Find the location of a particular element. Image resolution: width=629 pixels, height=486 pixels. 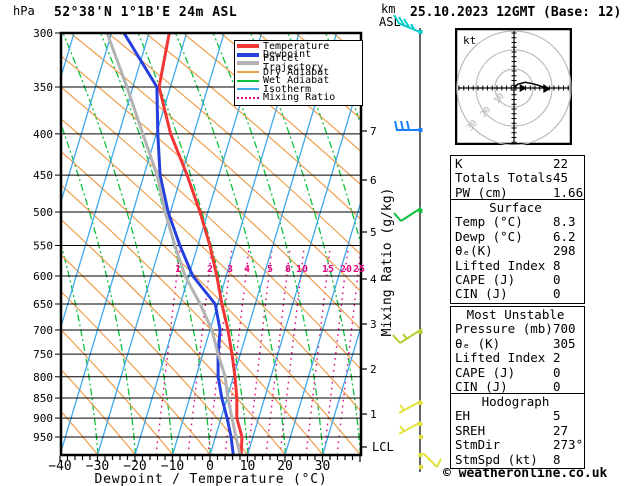

pressure-tick-label: 750 is located at coordinates (43, 354).